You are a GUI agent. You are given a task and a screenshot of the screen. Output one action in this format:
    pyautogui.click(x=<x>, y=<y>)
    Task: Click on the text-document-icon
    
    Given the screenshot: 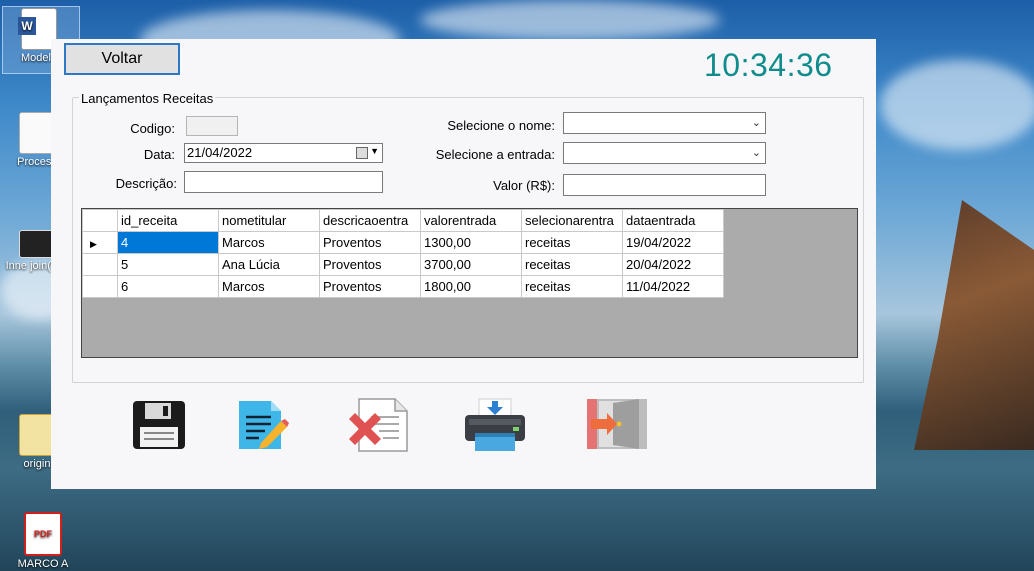 What is the action you would take?
    pyautogui.click(x=37, y=133)
    